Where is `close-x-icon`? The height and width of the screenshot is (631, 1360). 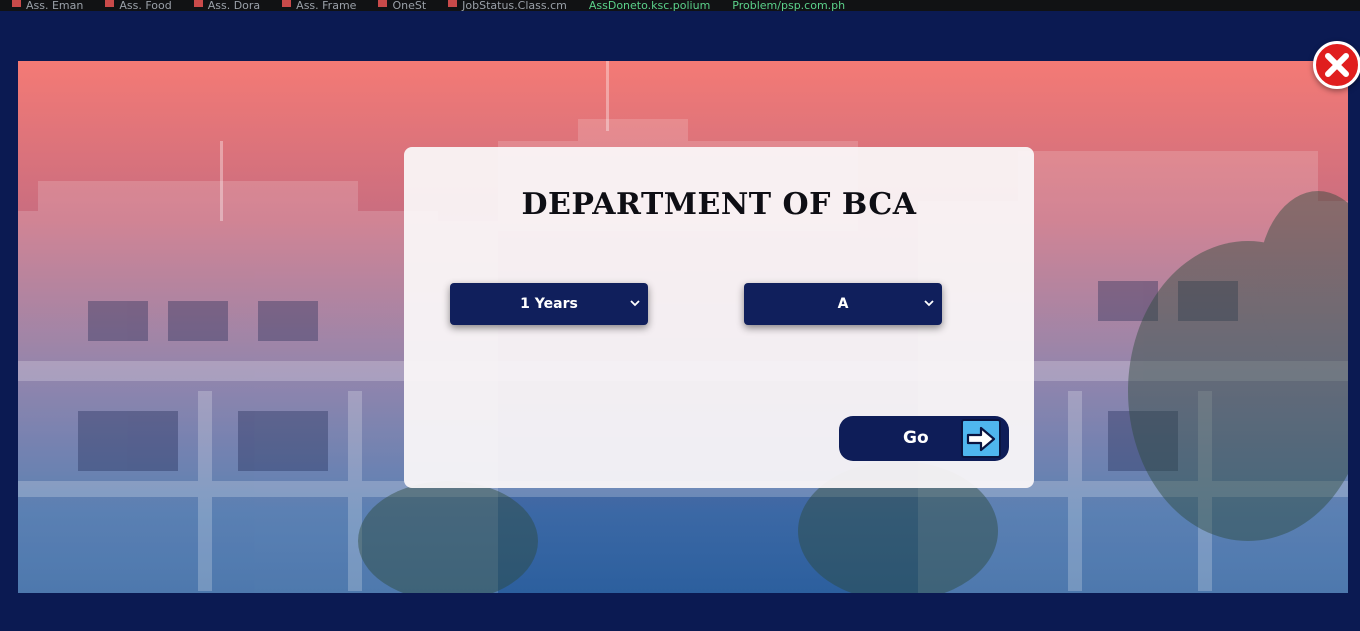
close-x-icon is located at coordinates (1337, 65).